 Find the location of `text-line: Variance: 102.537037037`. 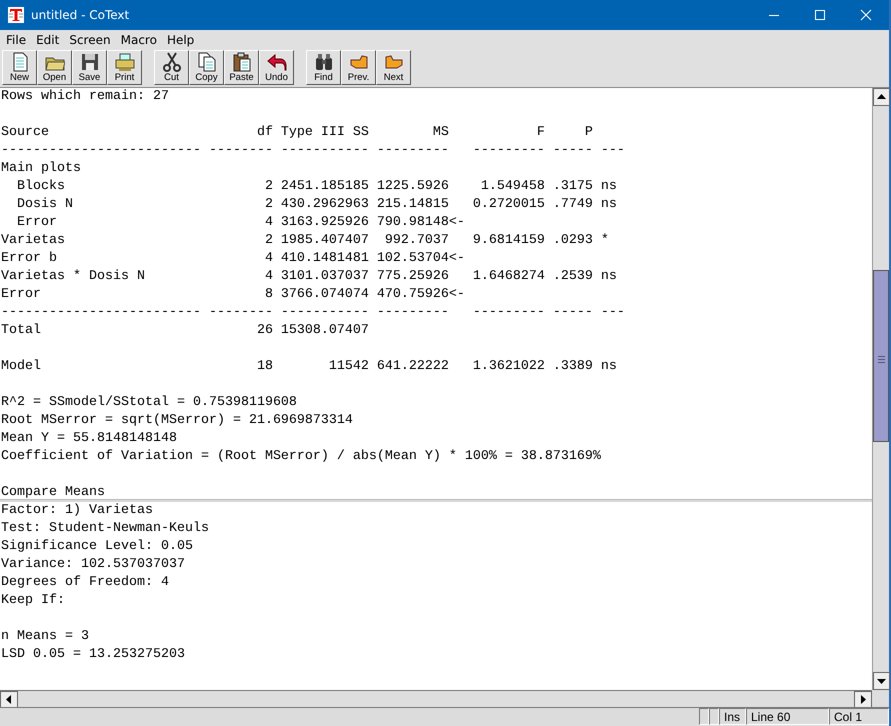

text-line: Variance: 102.537037037 is located at coordinates (93, 565).